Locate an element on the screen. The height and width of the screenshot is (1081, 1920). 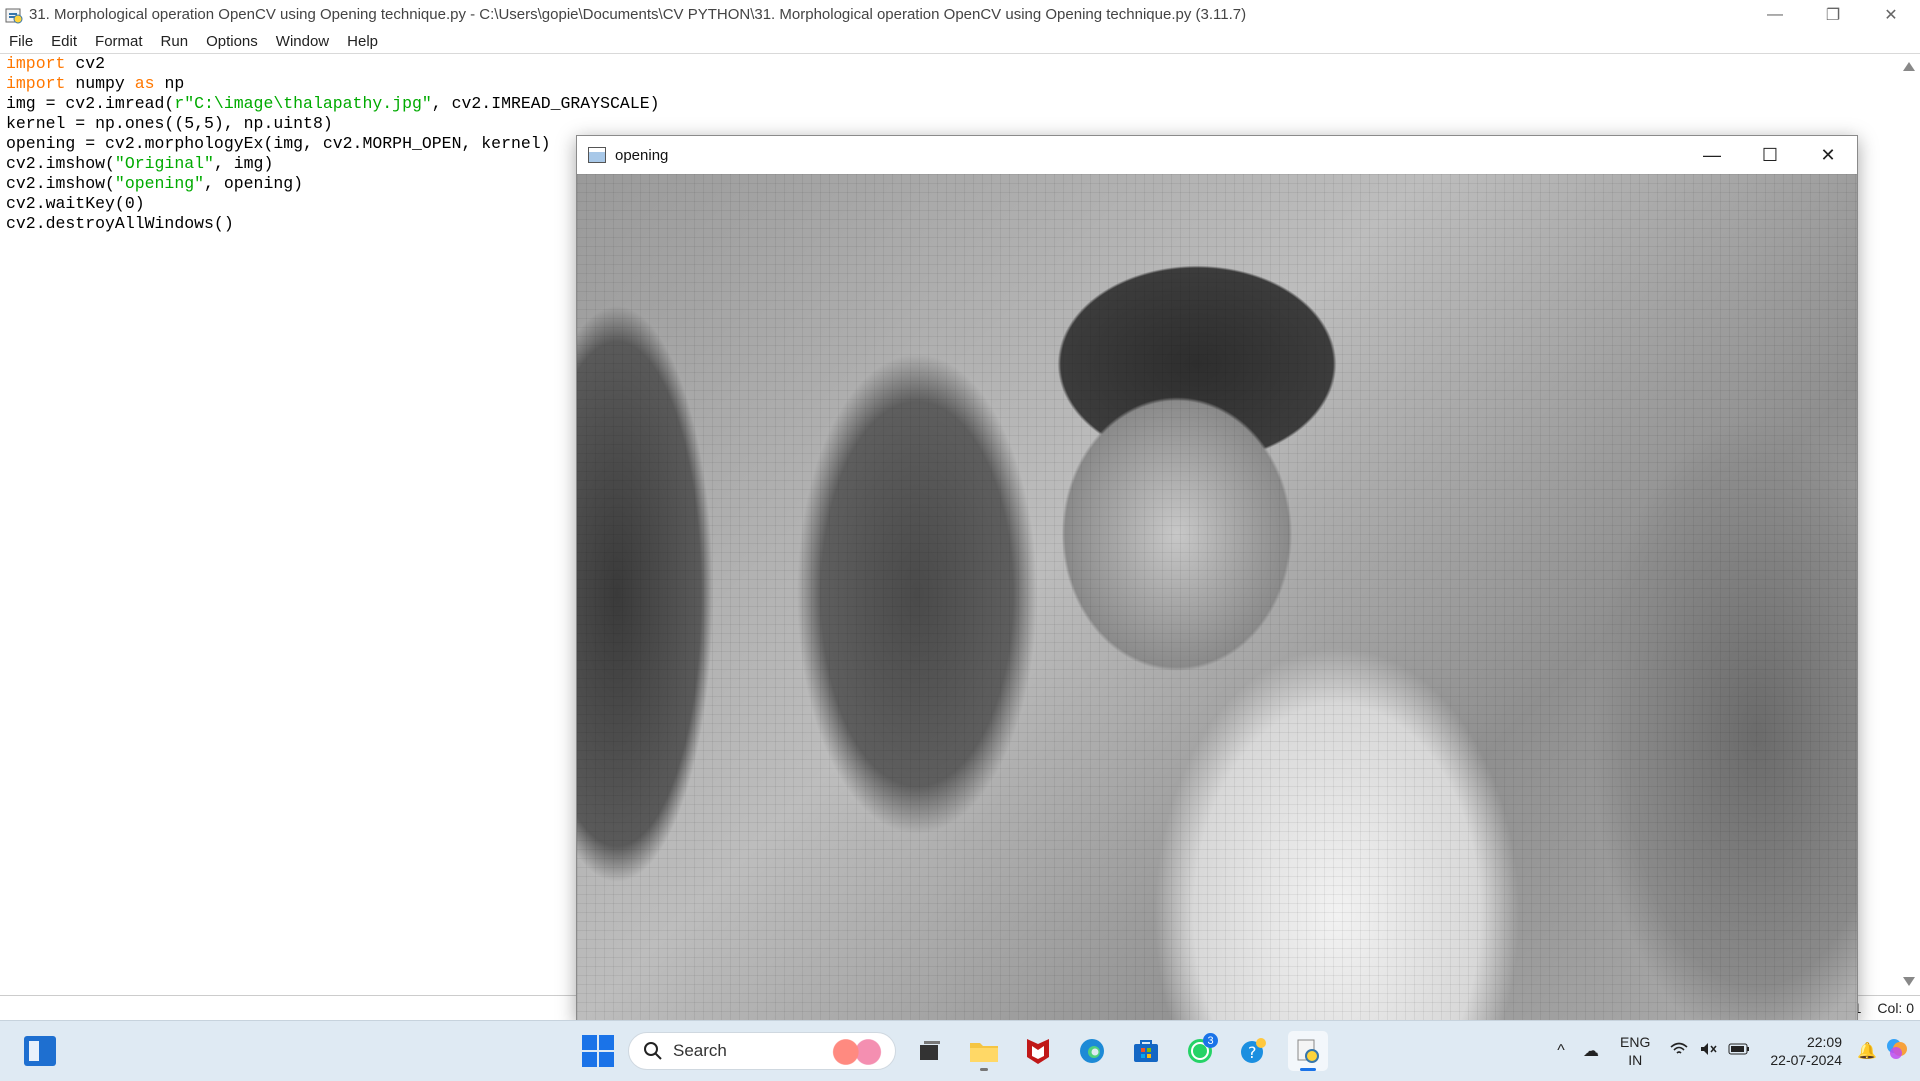
store-icon is located at coordinates (1146, 1051).